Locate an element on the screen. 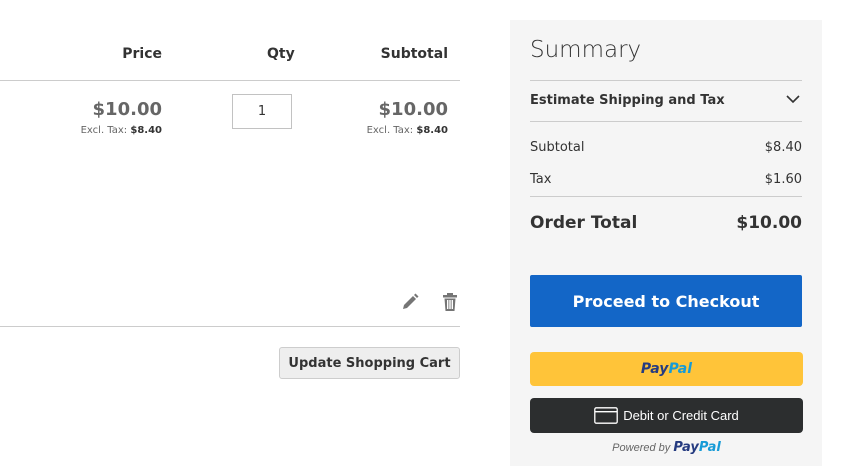 The height and width of the screenshot is (466, 845). item-divider is located at coordinates (230, 326).